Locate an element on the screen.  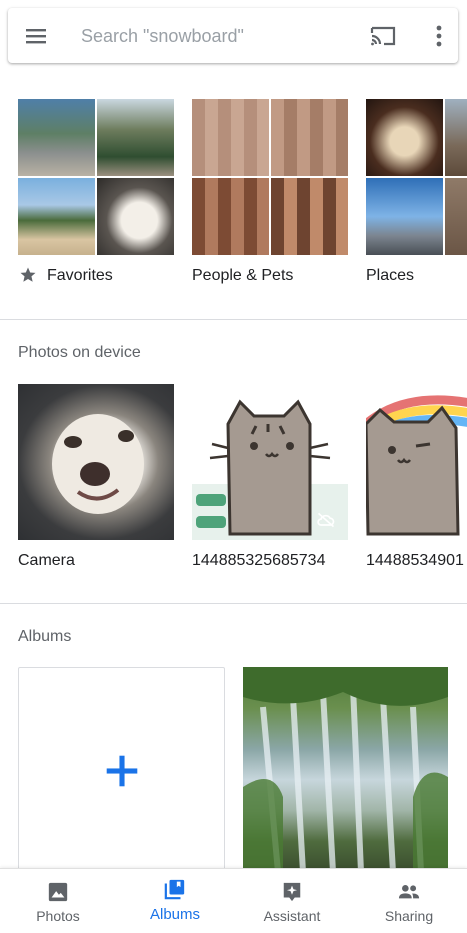
pusheen-unicorn-folder-thumbnail is located at coordinates (416, 462).